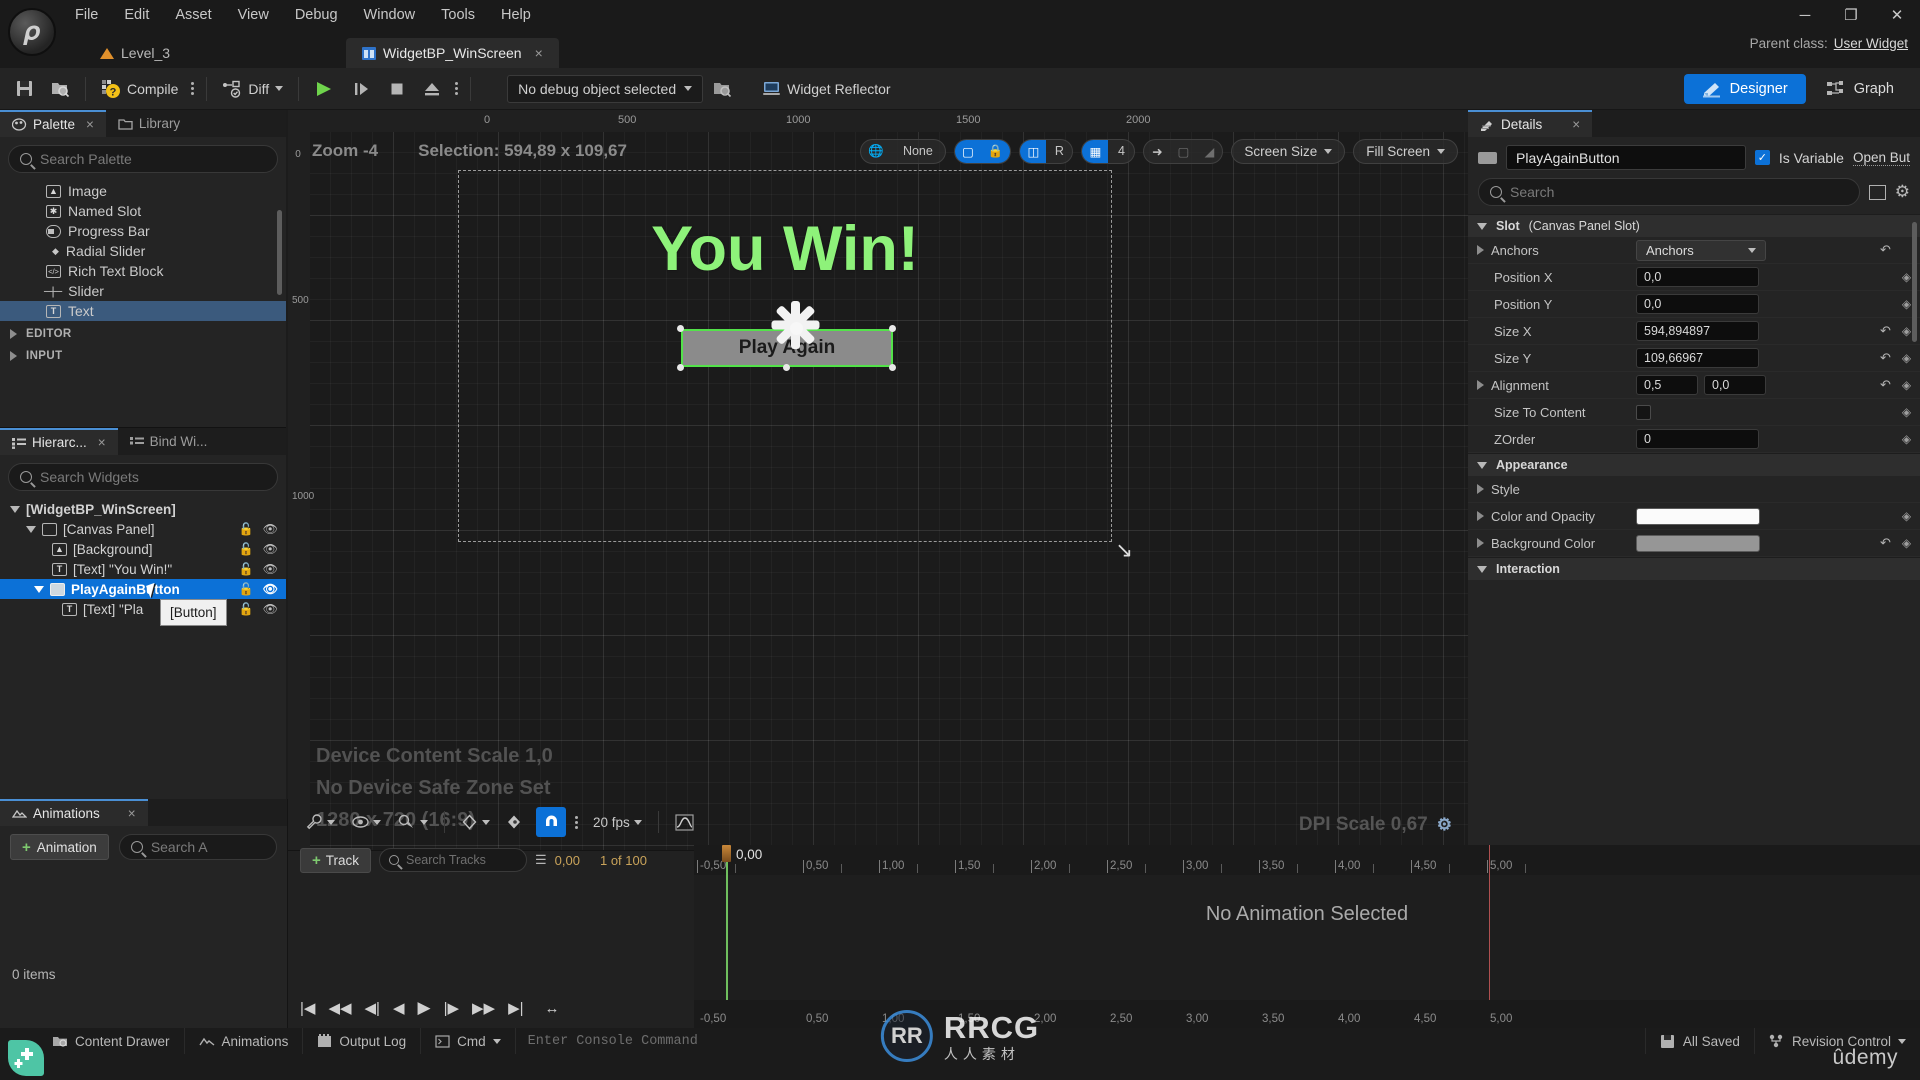 The width and height of the screenshot is (1920, 1080). I want to click on anchors-dropdown: Anchors, so click(1701, 250).